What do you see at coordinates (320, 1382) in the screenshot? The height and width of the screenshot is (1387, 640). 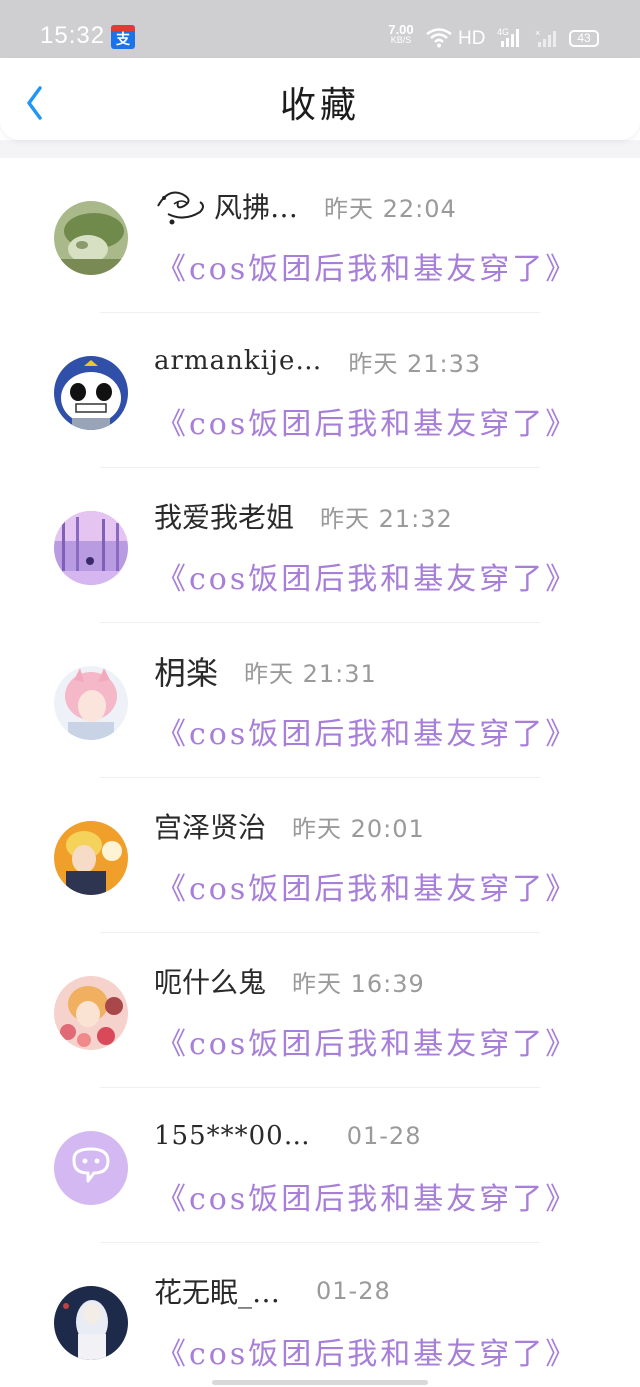 I see `home-indicator` at bounding box center [320, 1382].